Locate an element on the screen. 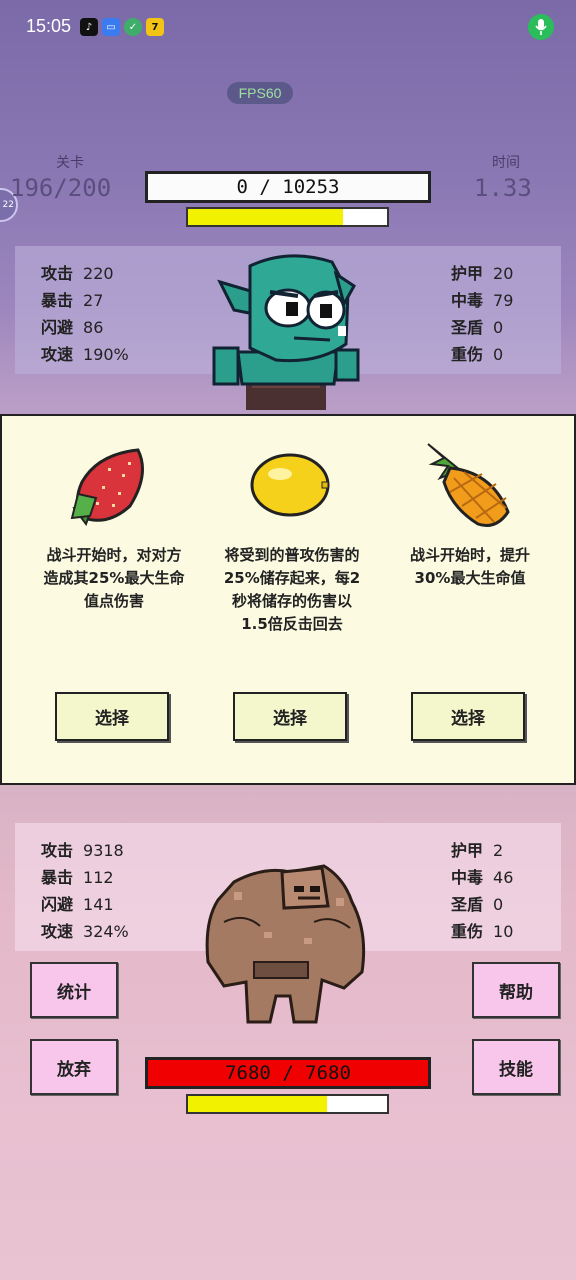 This screenshot has height=1280, width=576. enemy-stat-attack: 攻击 220 is located at coordinates (77, 273).